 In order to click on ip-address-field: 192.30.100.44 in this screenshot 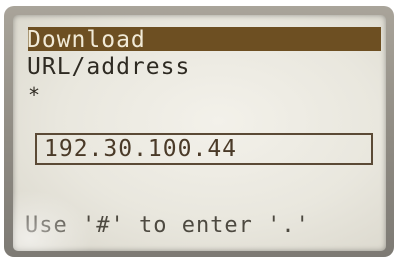, I will do `click(204, 149)`.